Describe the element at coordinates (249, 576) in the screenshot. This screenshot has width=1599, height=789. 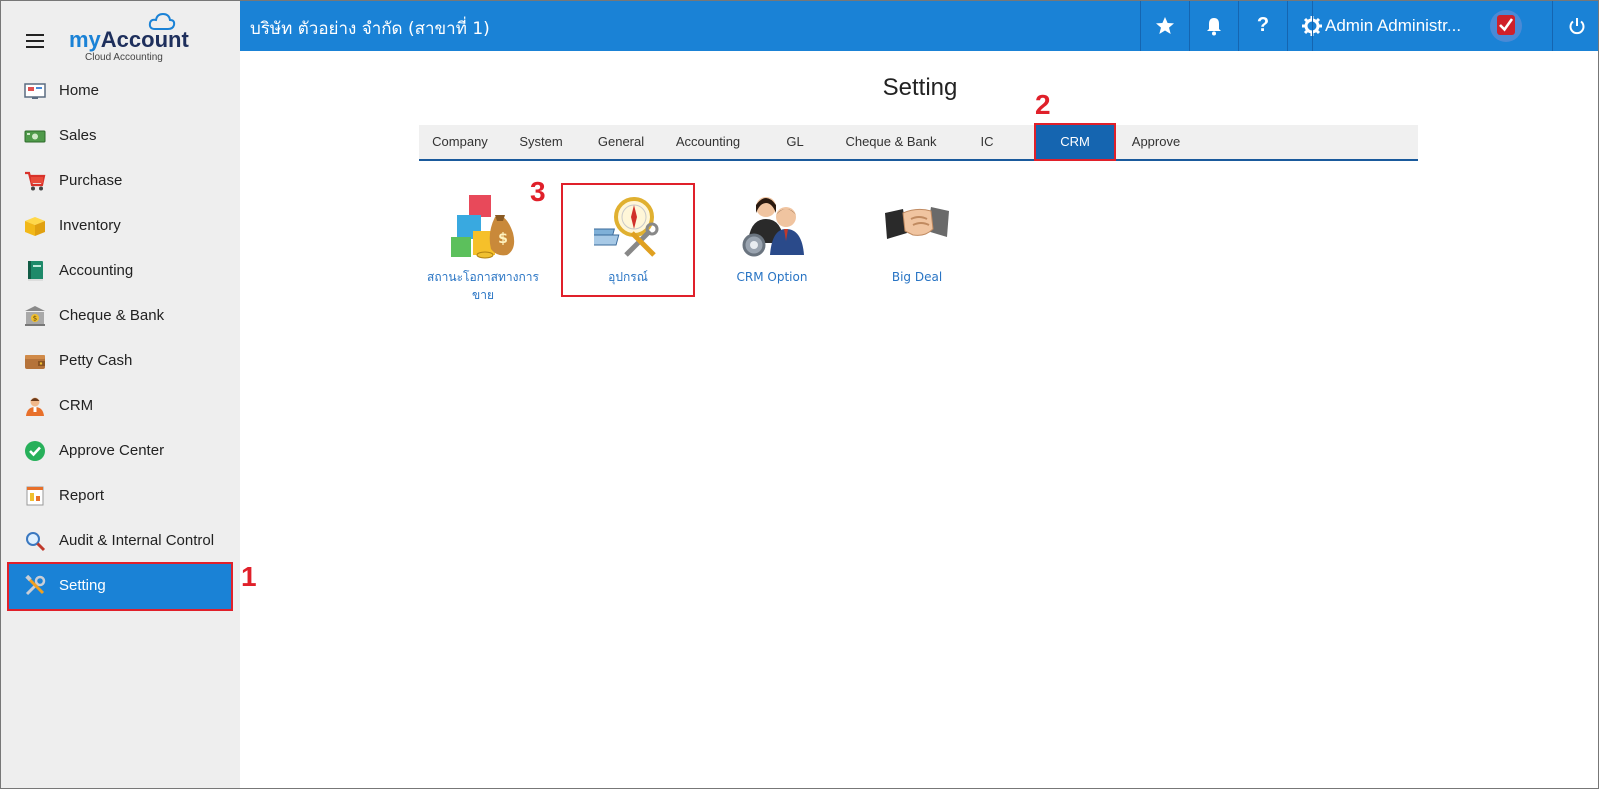
I see `step-marker-1: 1` at that location.